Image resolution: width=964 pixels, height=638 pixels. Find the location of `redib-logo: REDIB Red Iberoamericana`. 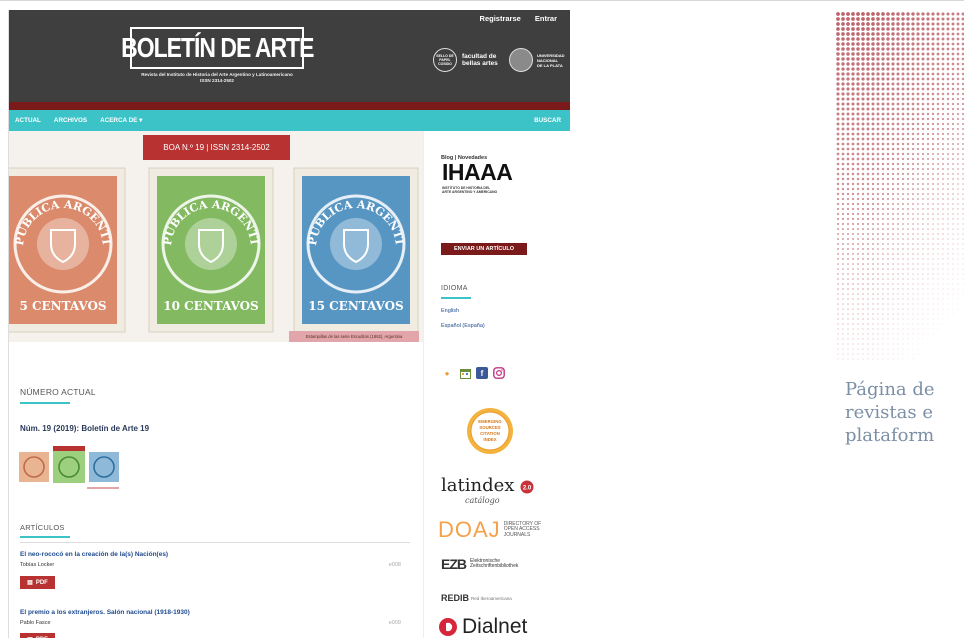

redib-logo: REDIB Red Iberoamericana is located at coordinates (476, 598).